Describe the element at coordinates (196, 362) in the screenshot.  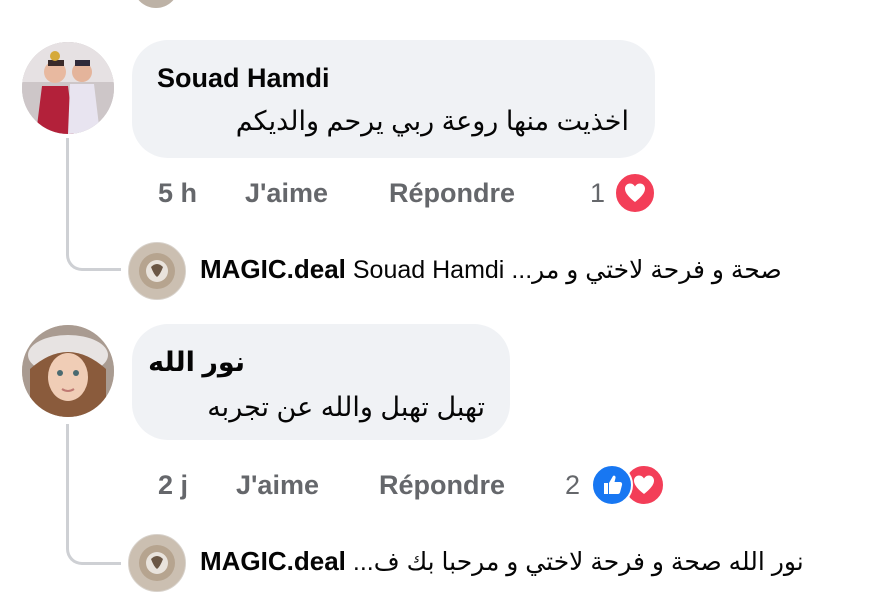
I see `comment-author: نور الله` at that location.